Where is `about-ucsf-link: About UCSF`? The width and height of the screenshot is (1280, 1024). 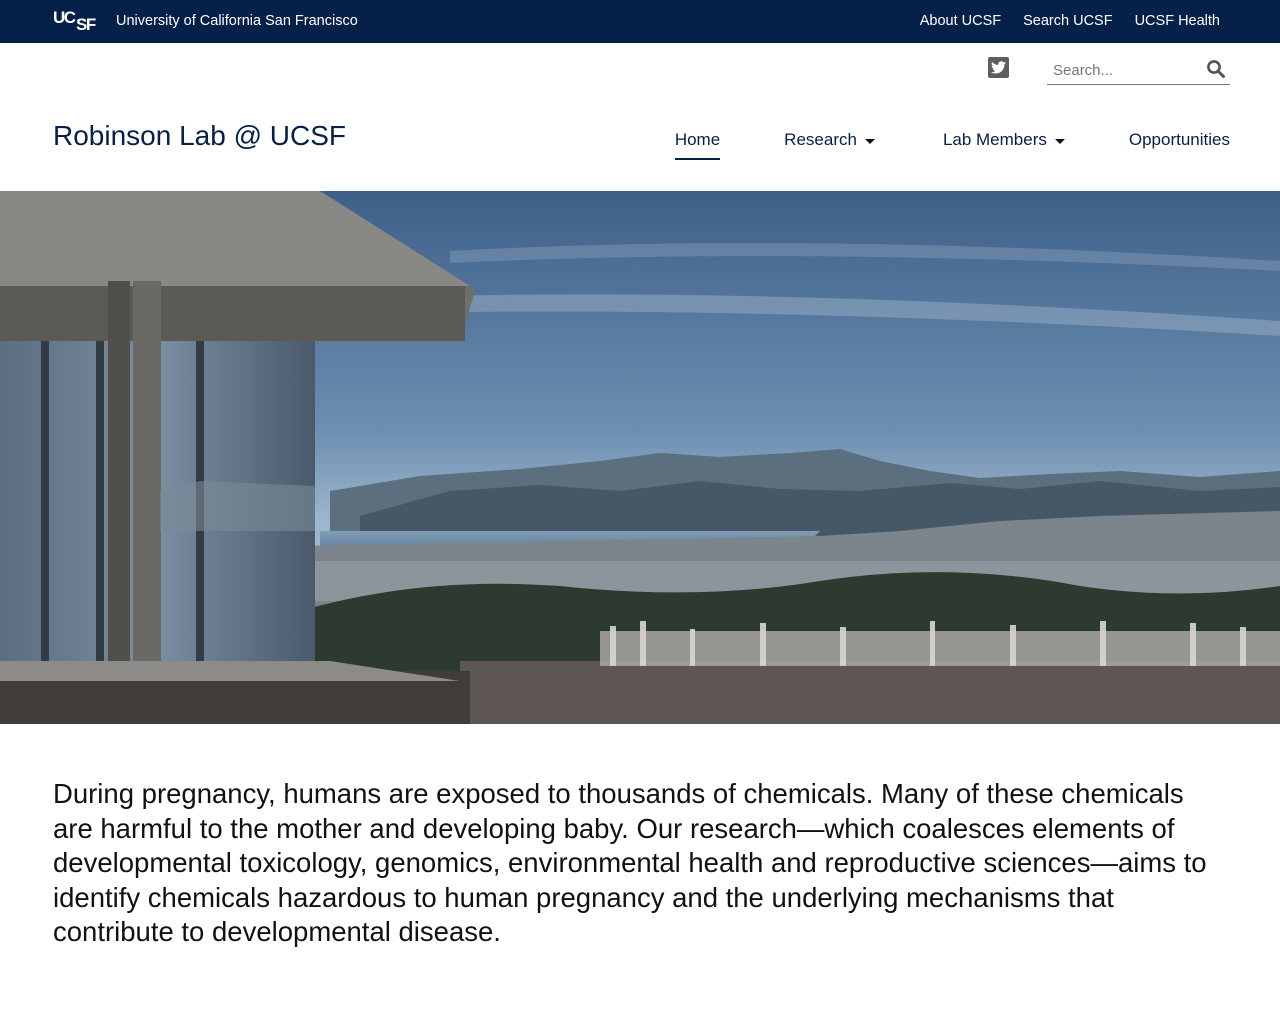 about-ucsf-link: About UCSF is located at coordinates (960, 21).